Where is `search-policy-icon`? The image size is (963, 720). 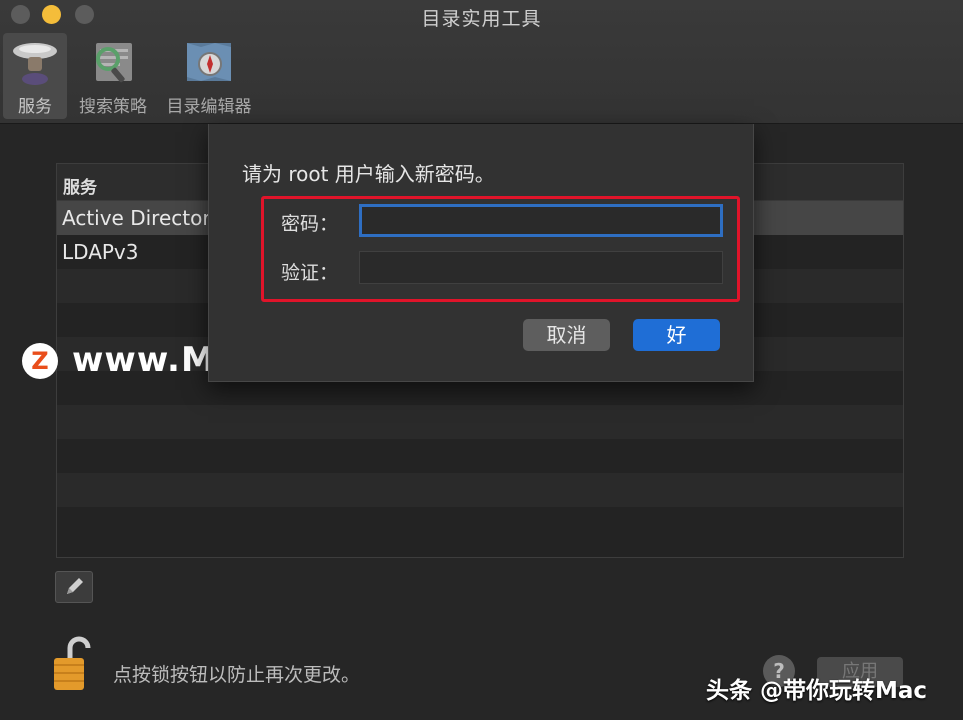 search-policy-icon is located at coordinates (114, 63).